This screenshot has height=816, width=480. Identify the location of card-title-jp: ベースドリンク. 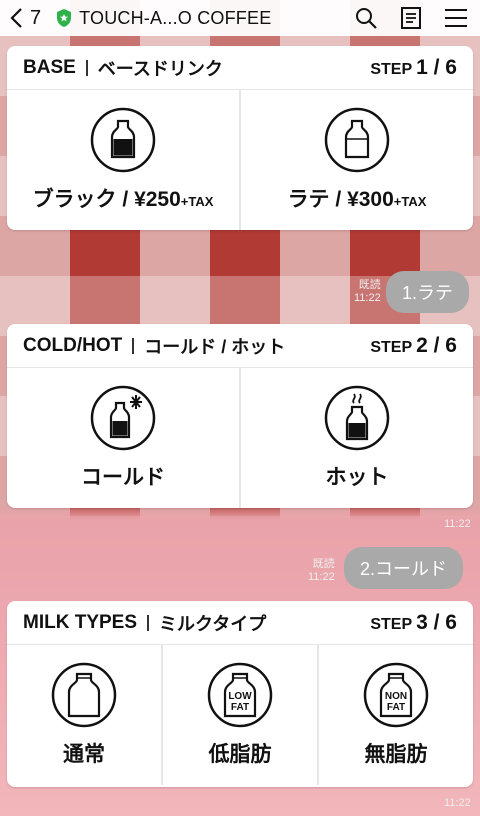
(160, 68).